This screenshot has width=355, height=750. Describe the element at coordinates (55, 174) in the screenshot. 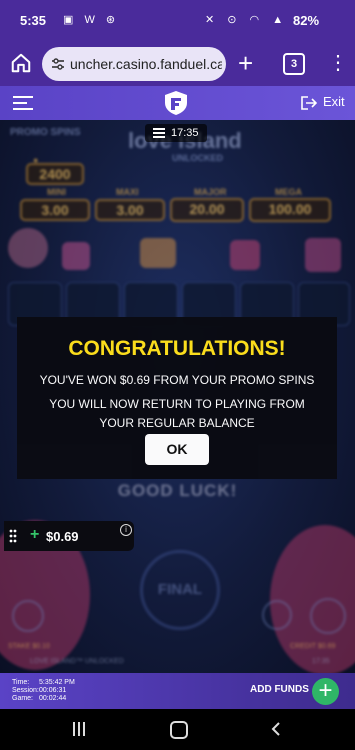

I see `counter-box: 2400` at that location.